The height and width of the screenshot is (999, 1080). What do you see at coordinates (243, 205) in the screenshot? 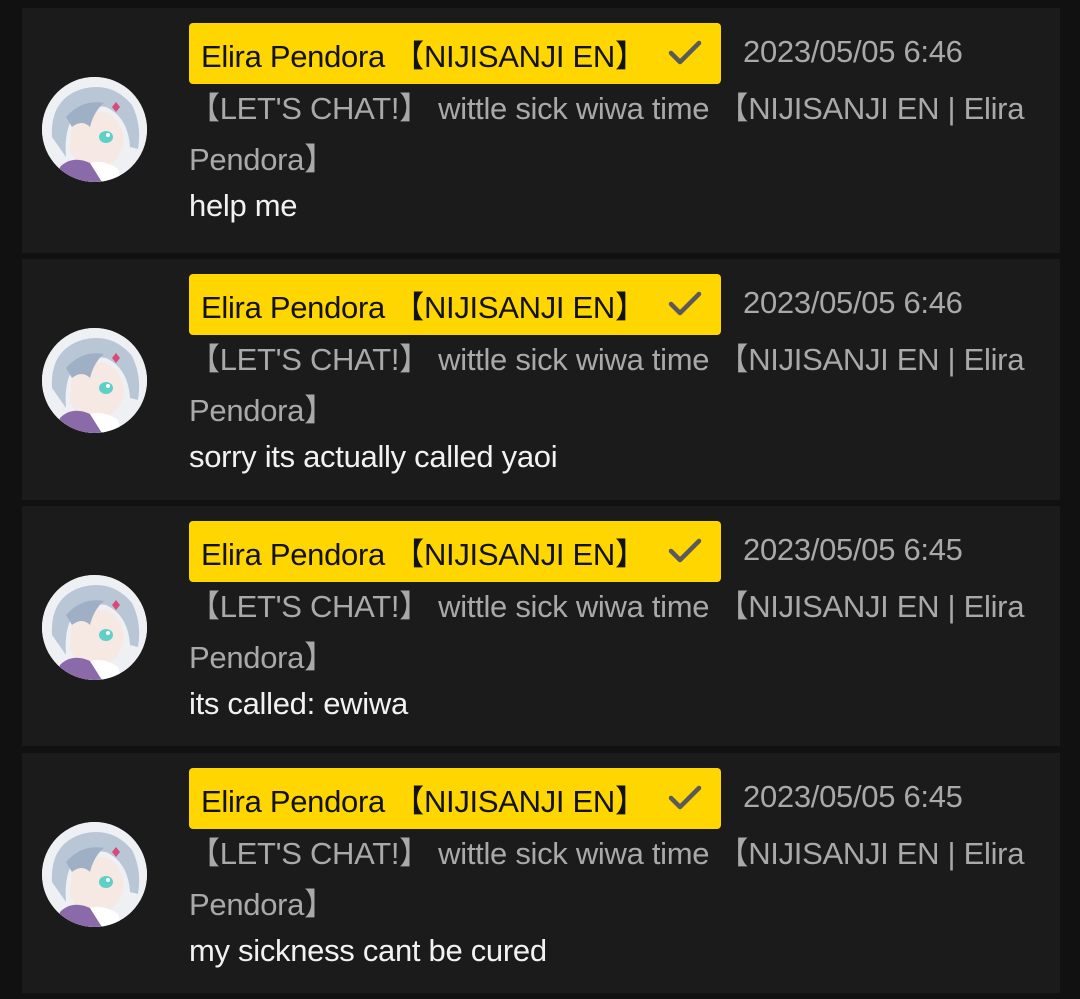
I see `message-text: help me` at bounding box center [243, 205].